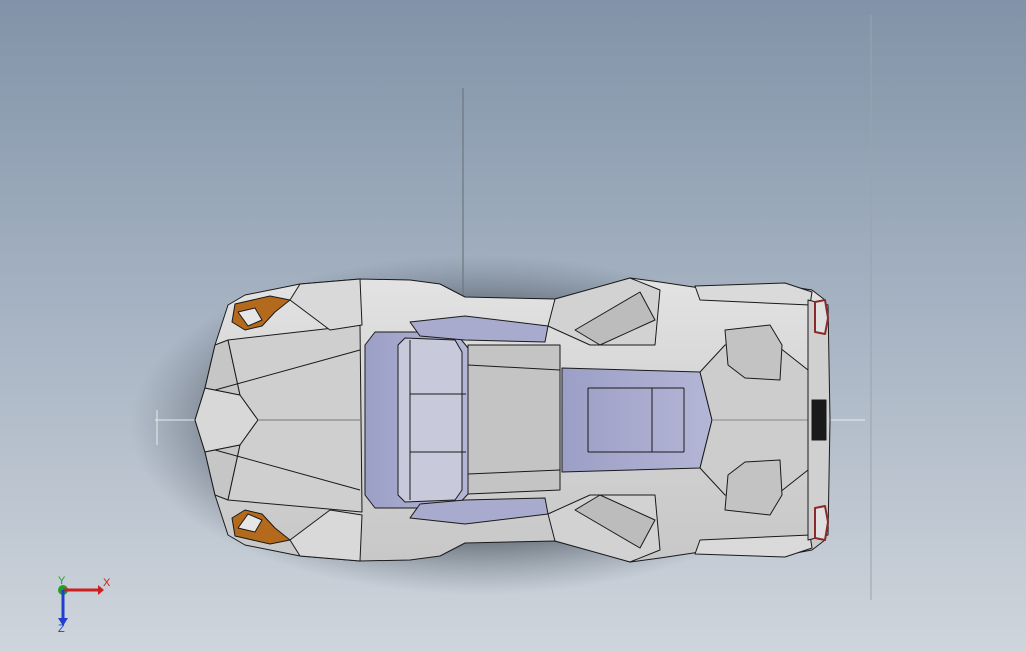 This screenshot has width=1026, height=652. Describe the element at coordinates (107, 583) in the screenshot. I see `triad-x-label: X` at that location.